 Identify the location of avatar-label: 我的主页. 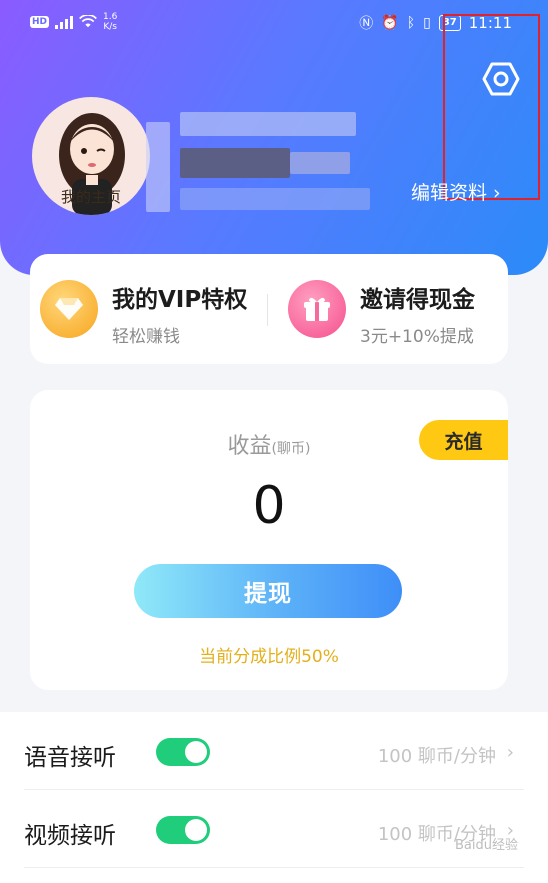
(90, 197).